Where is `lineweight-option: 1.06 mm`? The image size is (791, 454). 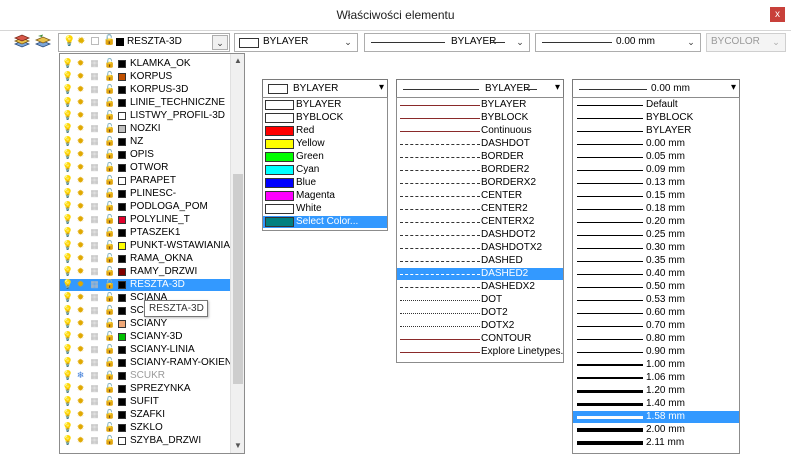 lineweight-option: 1.06 mm is located at coordinates (656, 378).